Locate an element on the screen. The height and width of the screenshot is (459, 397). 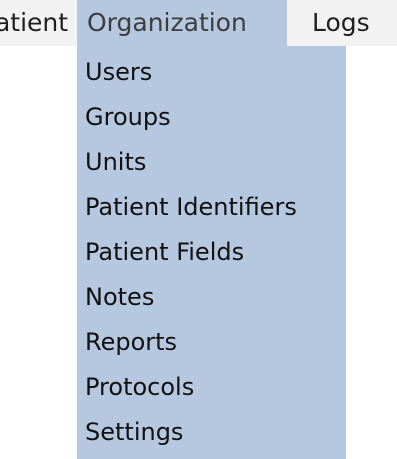
menu-item-patient-identifiers: Patient Identifiers is located at coordinates (211, 207).